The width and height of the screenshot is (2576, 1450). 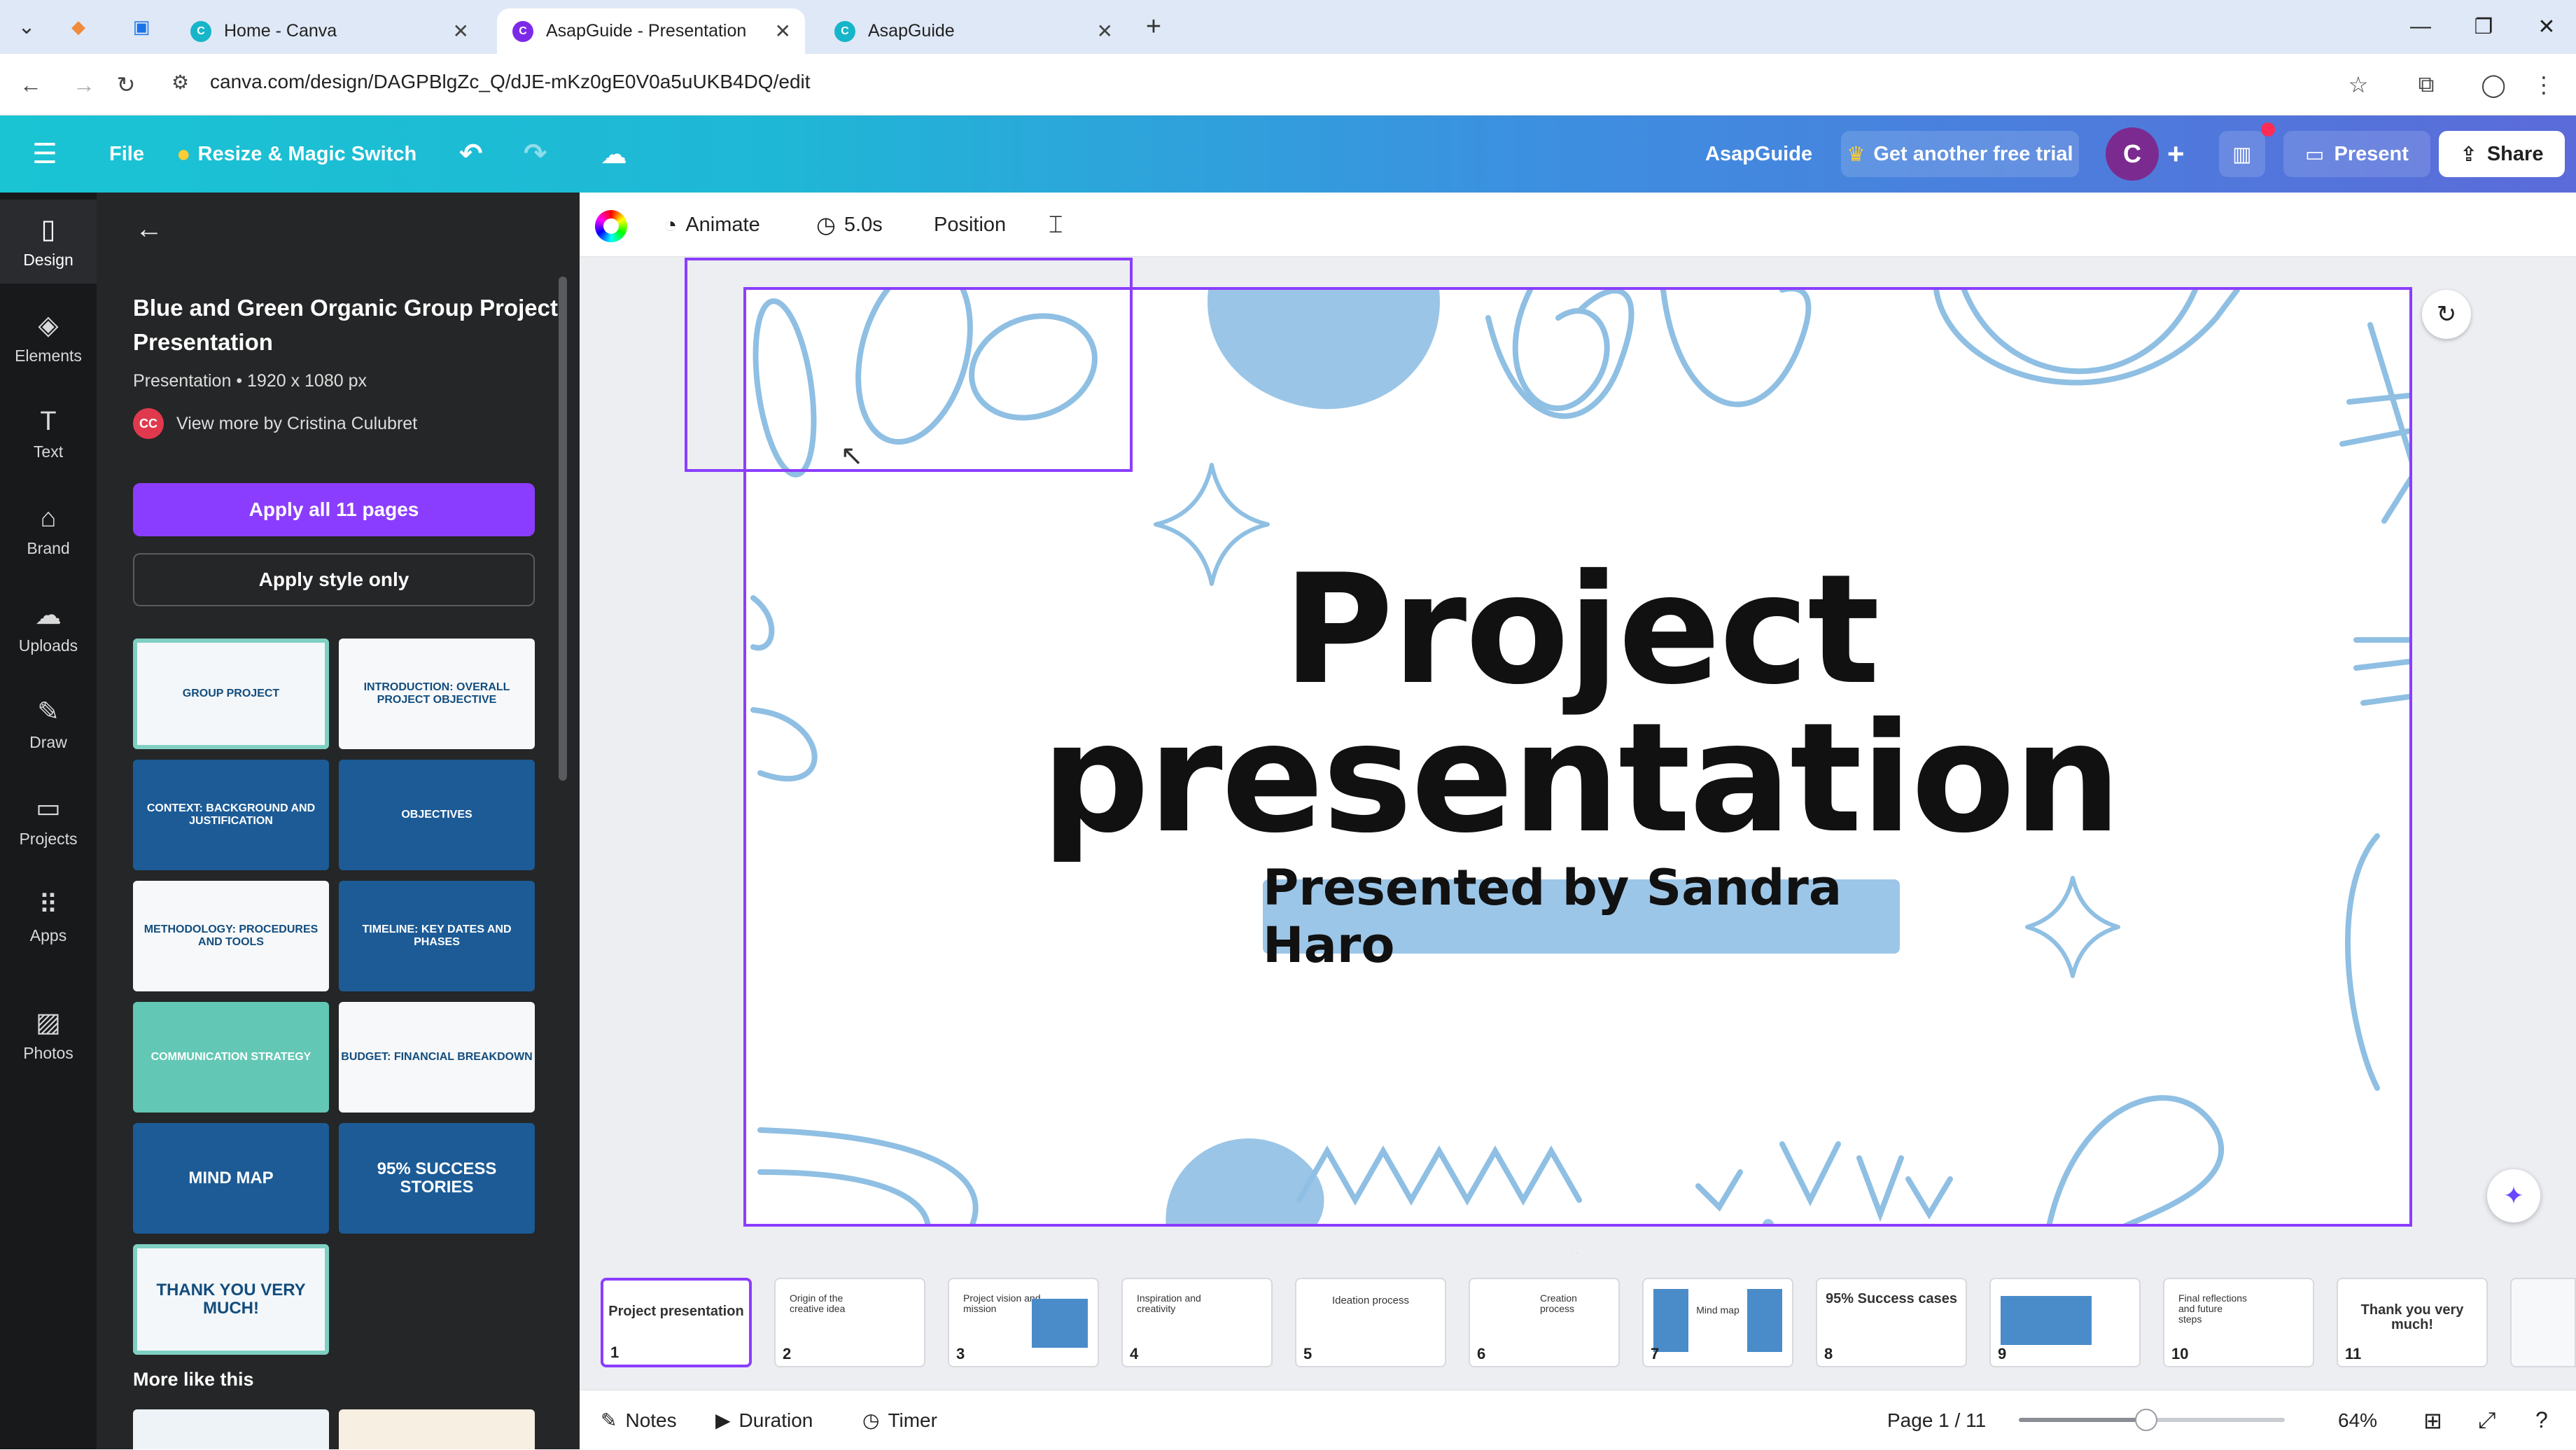 I want to click on resize-magic-switch-button: ● Resize & Magic Switch, so click(x=296, y=154).